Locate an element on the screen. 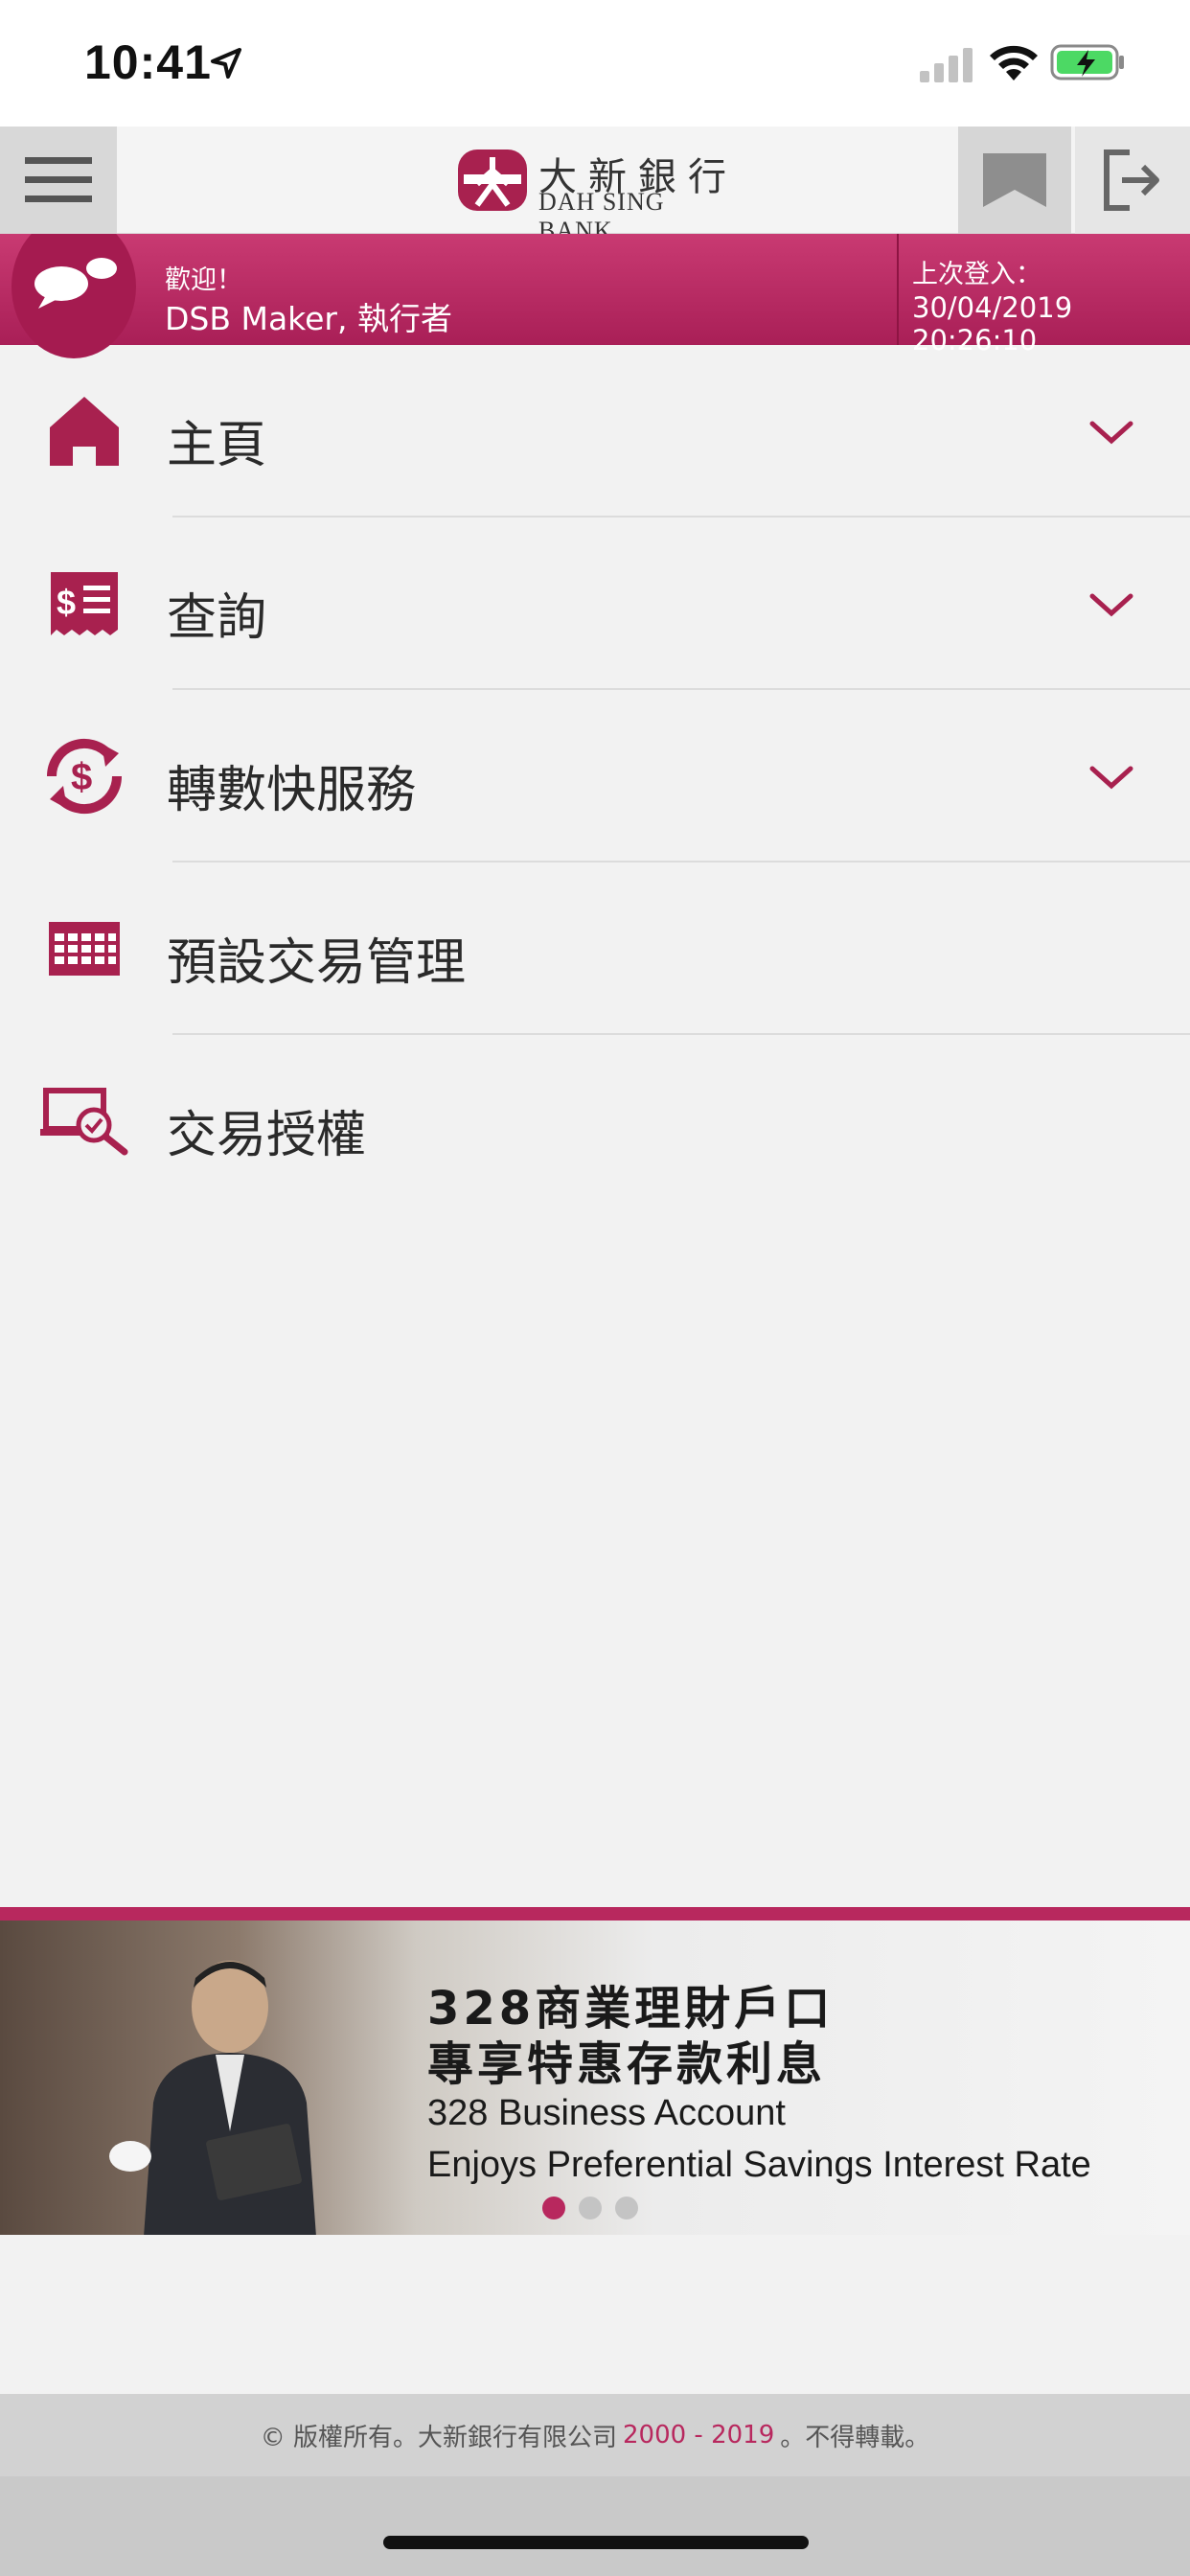  banner-title-cn-2: 專享特惠存款利息 is located at coordinates (627, 2064).